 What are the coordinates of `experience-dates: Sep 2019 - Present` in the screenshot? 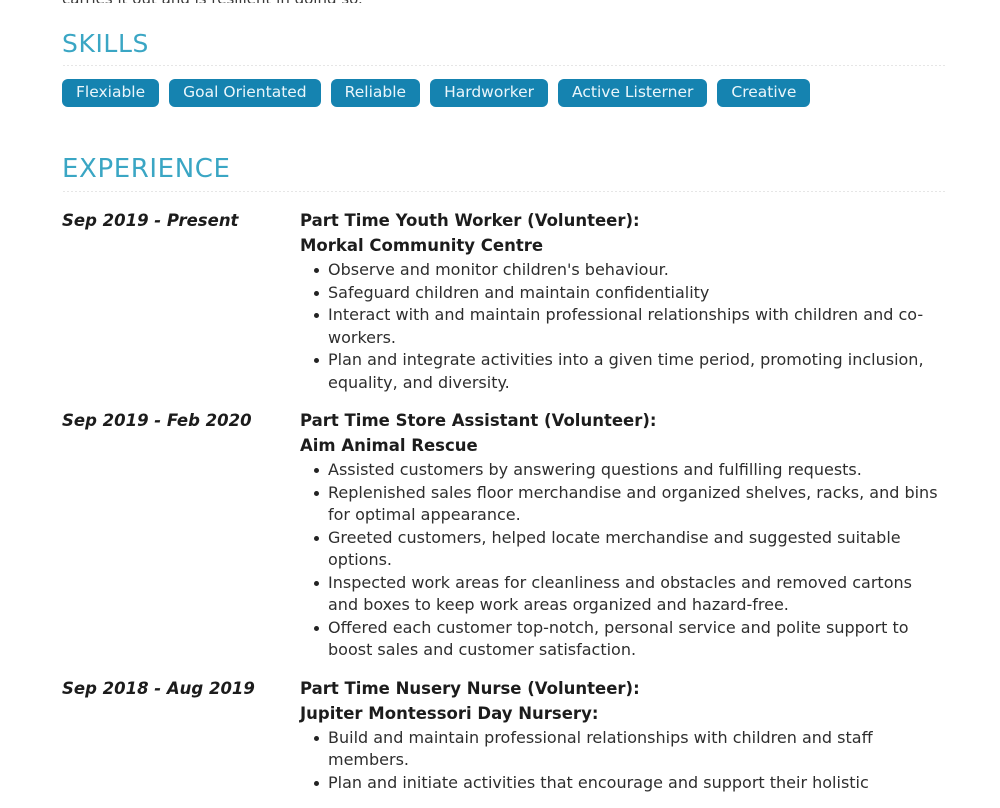 It's located at (150, 220).